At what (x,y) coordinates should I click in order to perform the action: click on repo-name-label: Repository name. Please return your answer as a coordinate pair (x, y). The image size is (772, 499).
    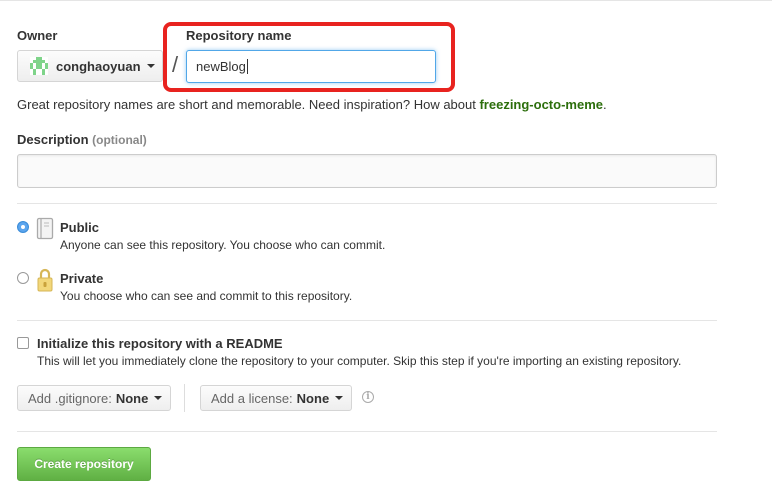
    Looking at the image, I should click on (239, 35).